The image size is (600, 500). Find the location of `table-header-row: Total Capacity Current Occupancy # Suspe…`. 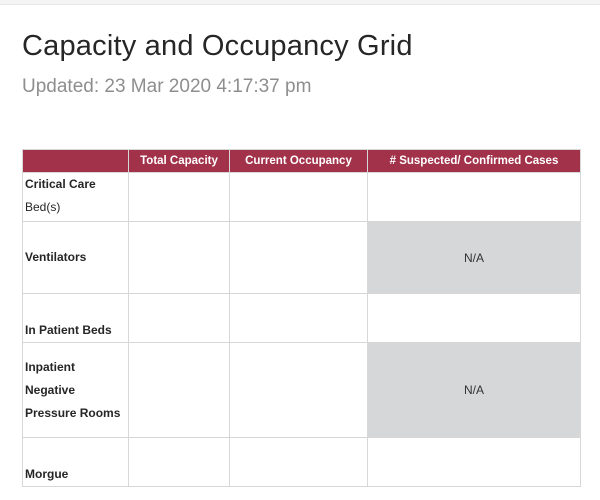

table-header-row: Total Capacity Current Occupancy # Suspe… is located at coordinates (301, 161).